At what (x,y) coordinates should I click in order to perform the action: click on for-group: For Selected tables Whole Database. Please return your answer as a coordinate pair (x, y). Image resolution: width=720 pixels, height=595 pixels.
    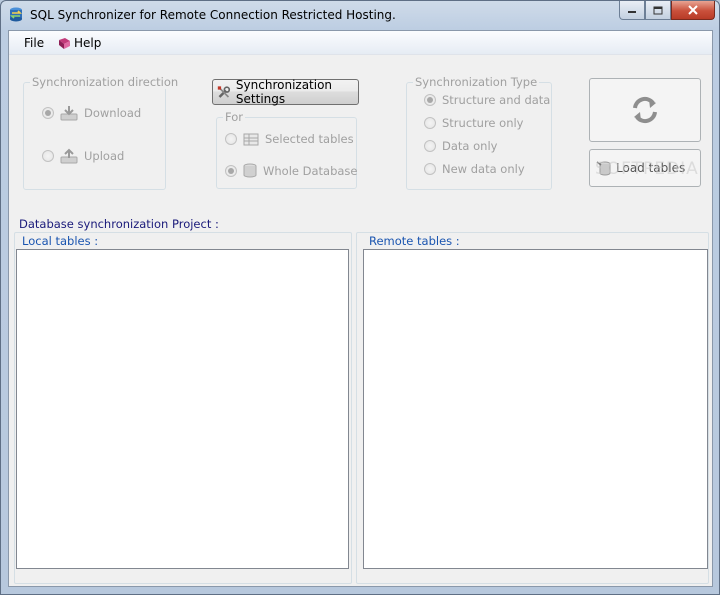
    Looking at the image, I should click on (287, 149).